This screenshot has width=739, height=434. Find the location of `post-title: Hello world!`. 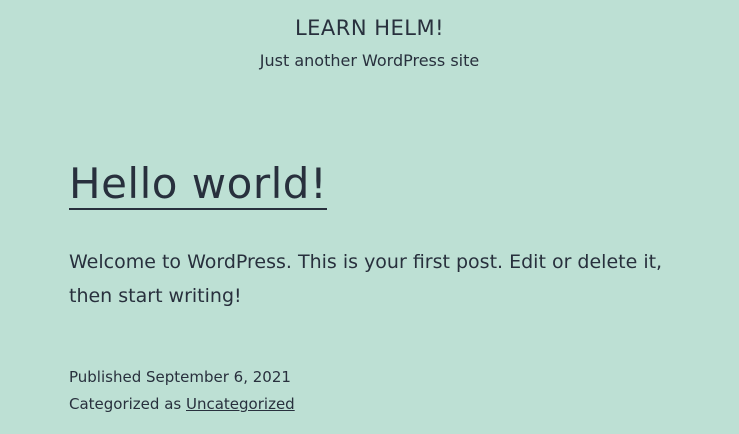

post-title: Hello world! is located at coordinates (198, 184).